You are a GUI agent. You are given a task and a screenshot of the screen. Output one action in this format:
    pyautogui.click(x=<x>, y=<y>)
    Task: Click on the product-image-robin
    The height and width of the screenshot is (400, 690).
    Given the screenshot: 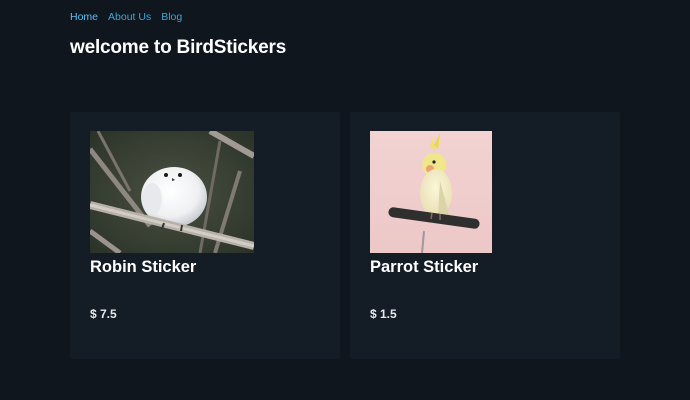 What is the action you would take?
    pyautogui.click(x=172, y=192)
    